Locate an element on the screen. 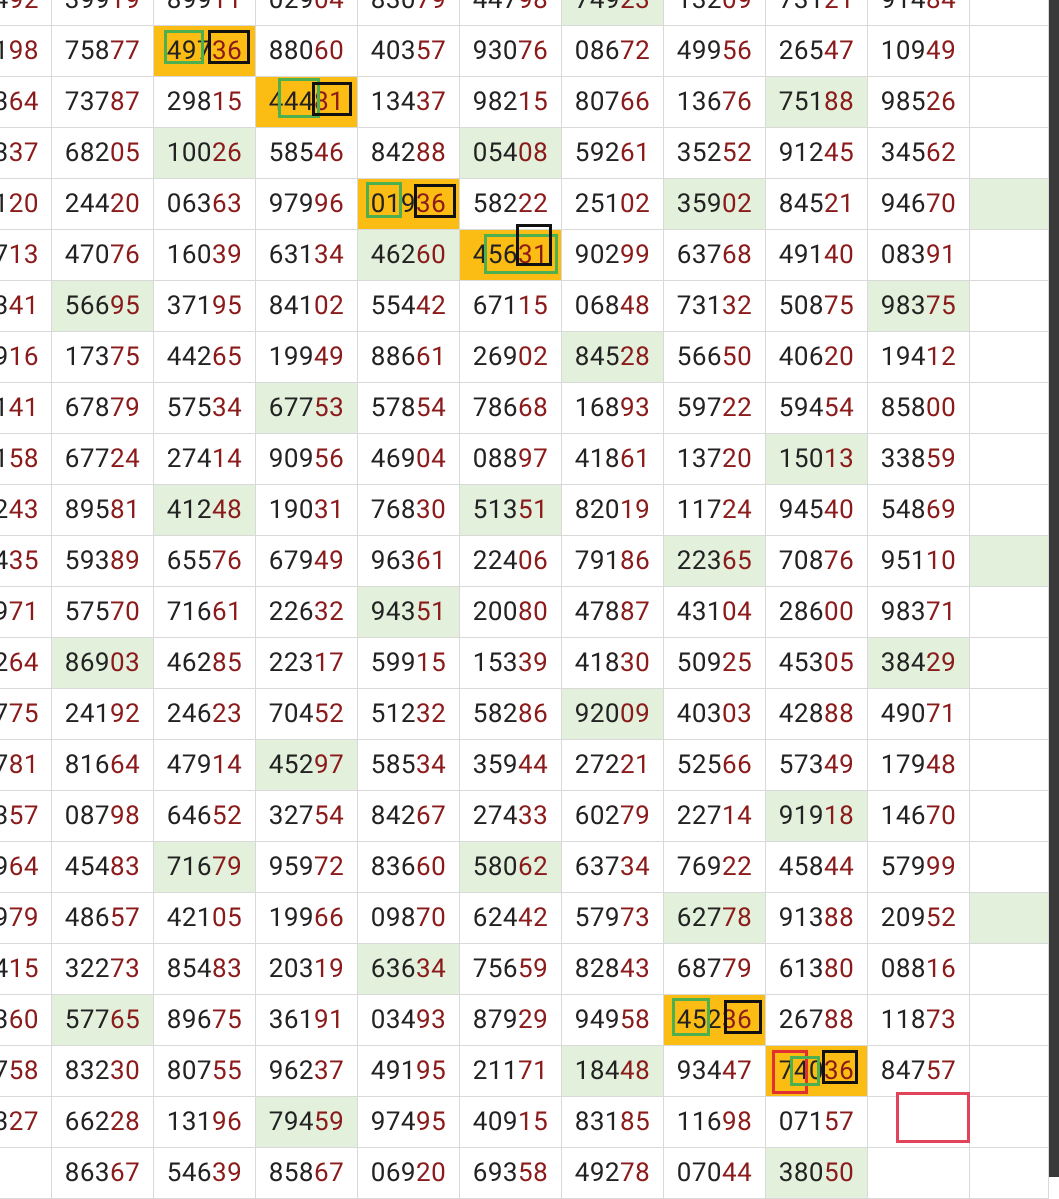 Image resolution: width=1059 pixels, height=1199 pixels. grid-cell: 399 19 is located at coordinates (103, 13).